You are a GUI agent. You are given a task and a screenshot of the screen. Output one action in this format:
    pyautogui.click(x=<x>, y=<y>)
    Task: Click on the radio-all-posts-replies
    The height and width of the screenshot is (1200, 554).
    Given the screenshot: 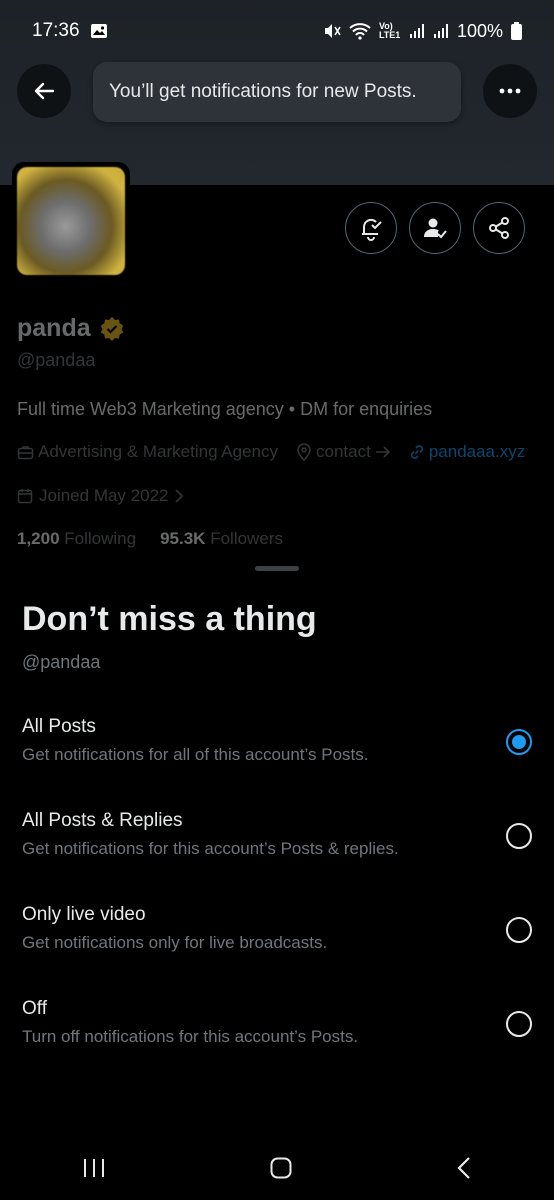 What is the action you would take?
    pyautogui.click(x=519, y=836)
    